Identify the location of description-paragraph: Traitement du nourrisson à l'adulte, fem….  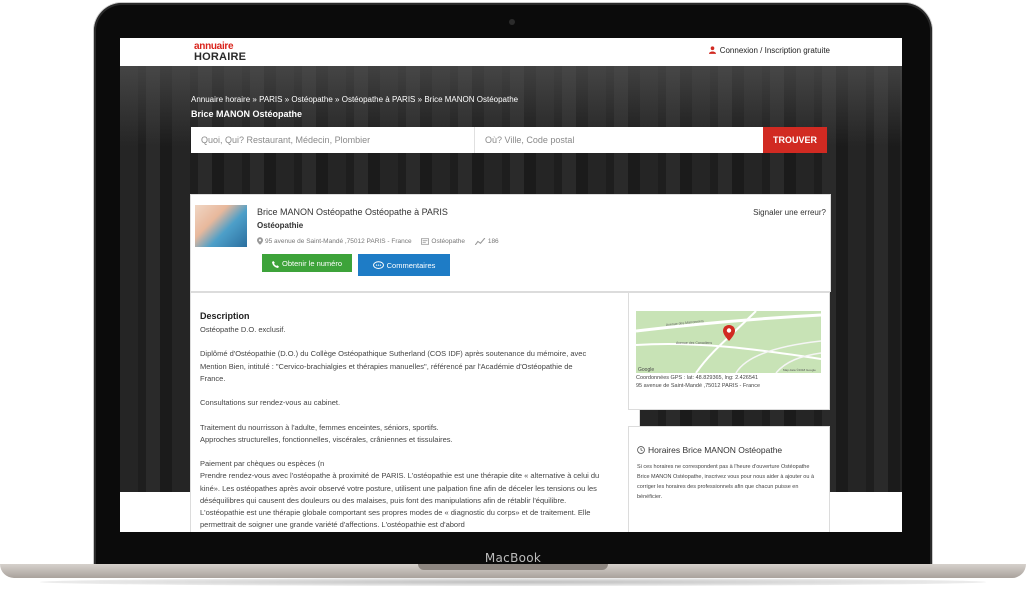
(326, 433).